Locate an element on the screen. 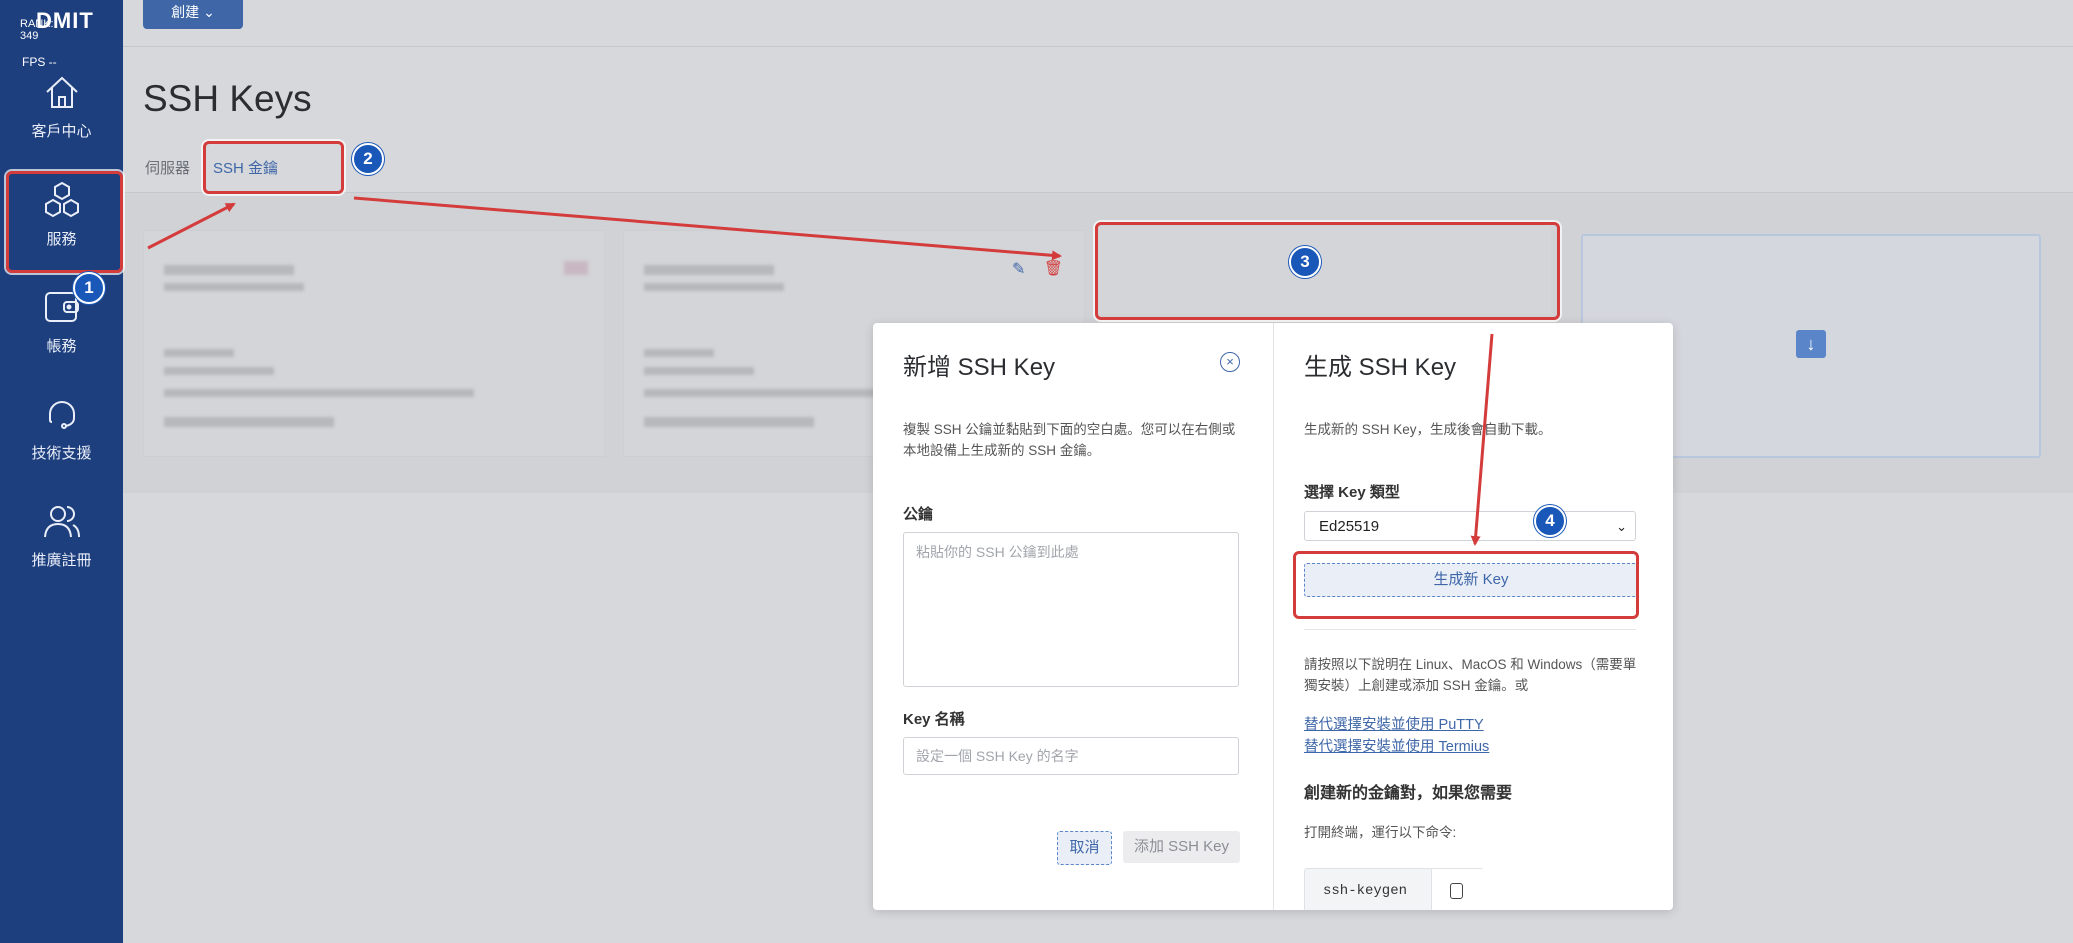  annotation-box-services is located at coordinates (64, 222).